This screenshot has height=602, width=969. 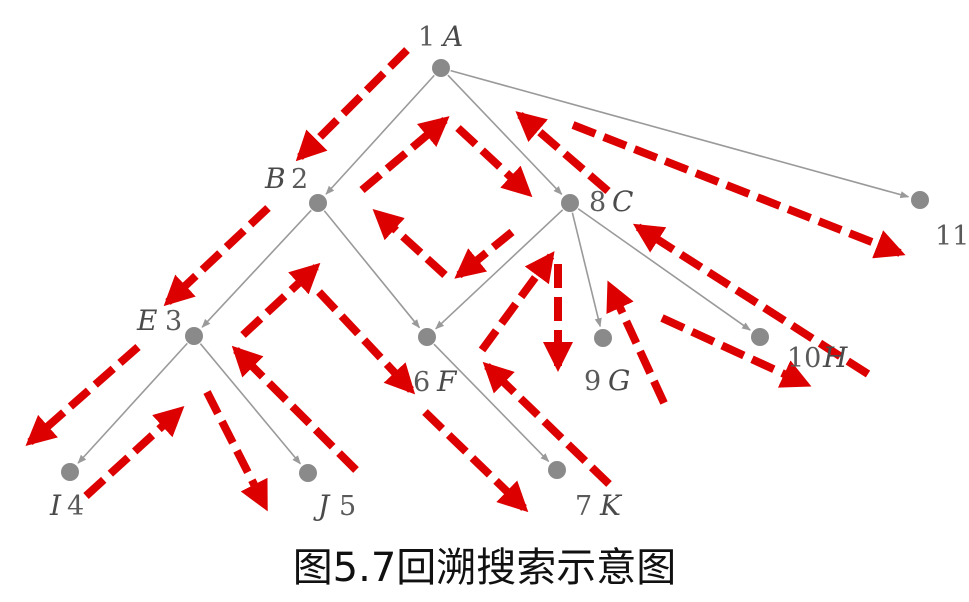 What do you see at coordinates (597, 202) in the screenshot?
I see `node-number-C: 8` at bounding box center [597, 202].